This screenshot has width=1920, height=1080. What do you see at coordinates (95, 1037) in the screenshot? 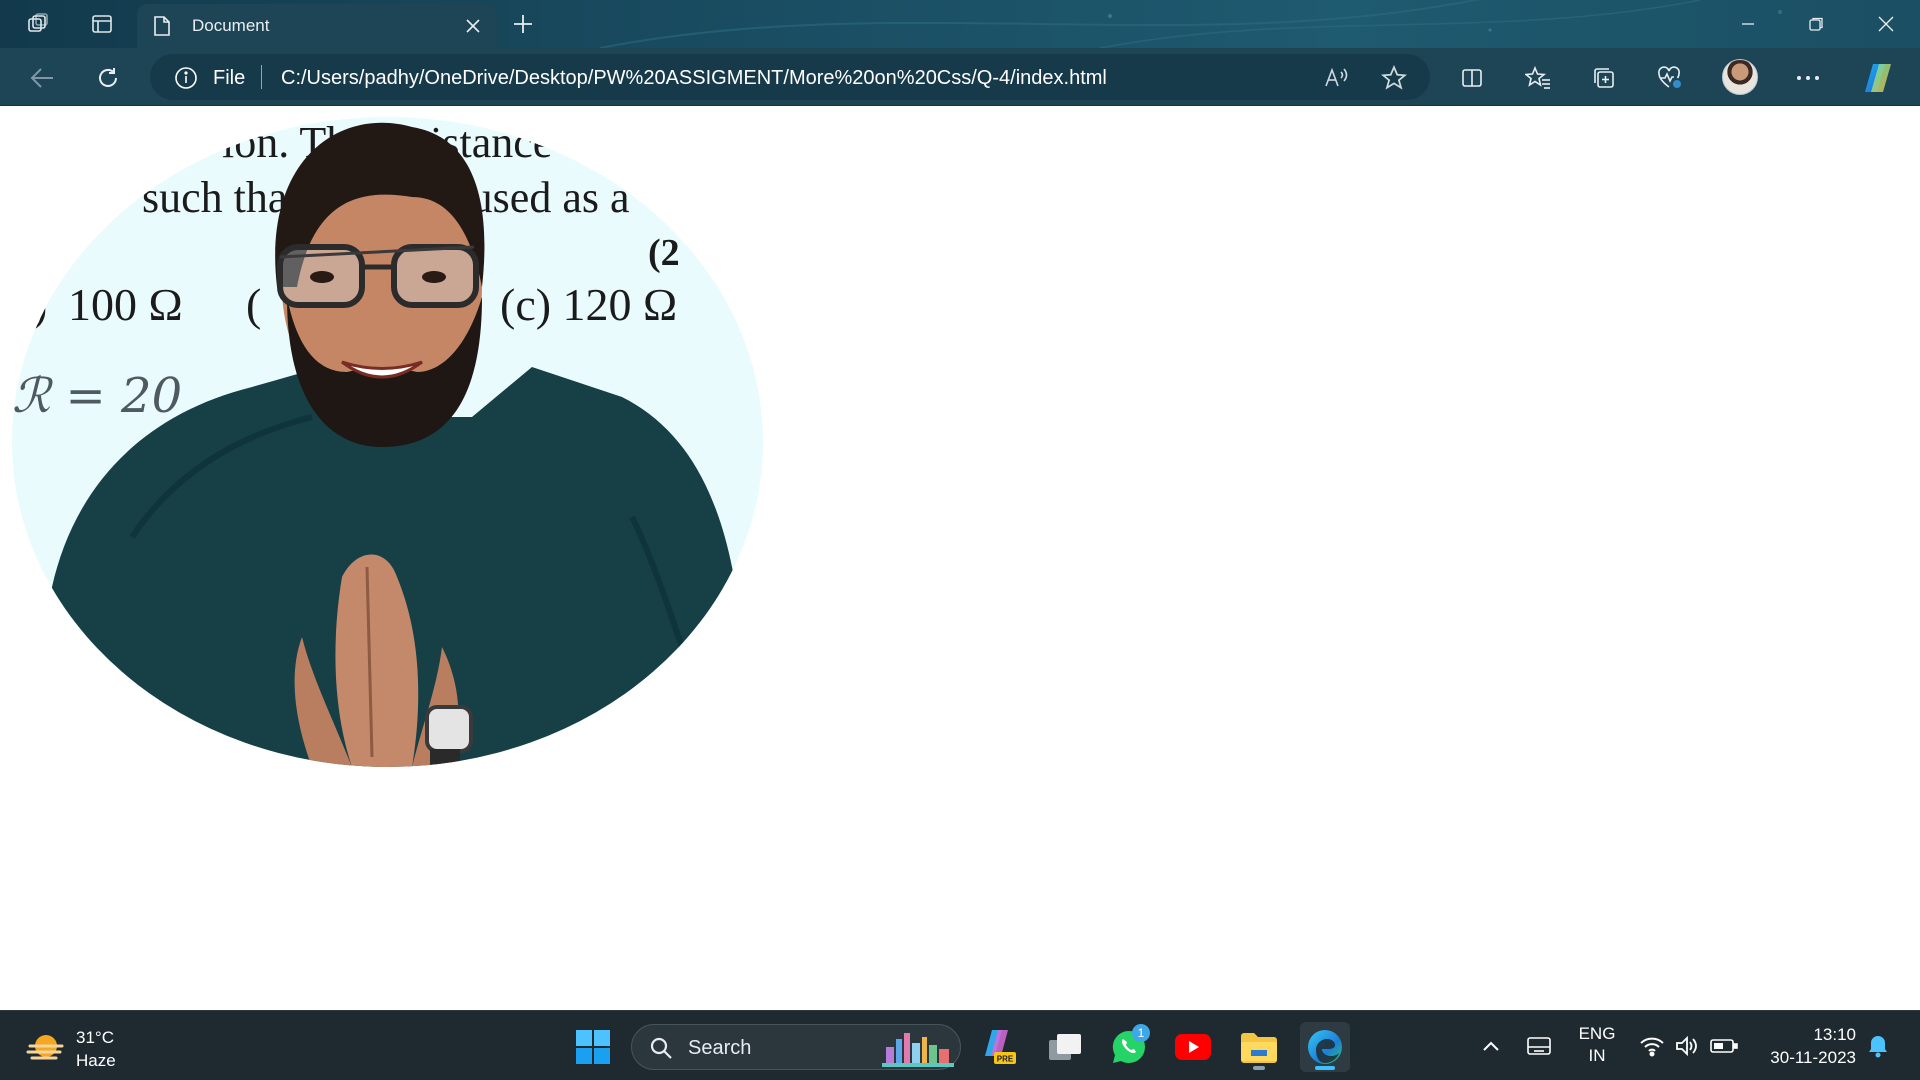
I see `weather-temperature: 31°C` at bounding box center [95, 1037].